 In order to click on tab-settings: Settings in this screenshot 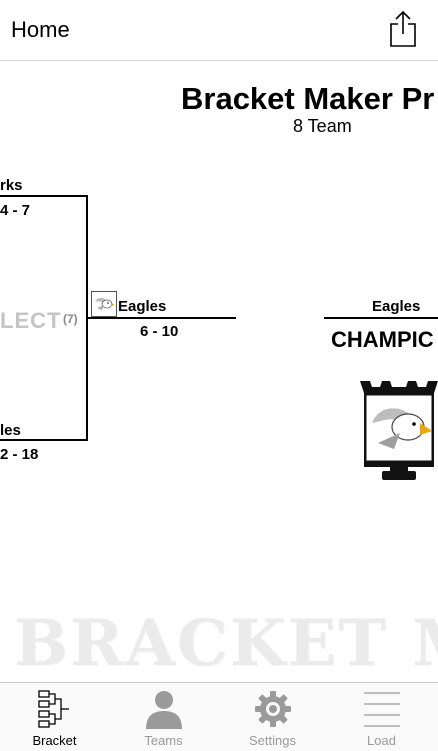, I will do `click(272, 717)`.